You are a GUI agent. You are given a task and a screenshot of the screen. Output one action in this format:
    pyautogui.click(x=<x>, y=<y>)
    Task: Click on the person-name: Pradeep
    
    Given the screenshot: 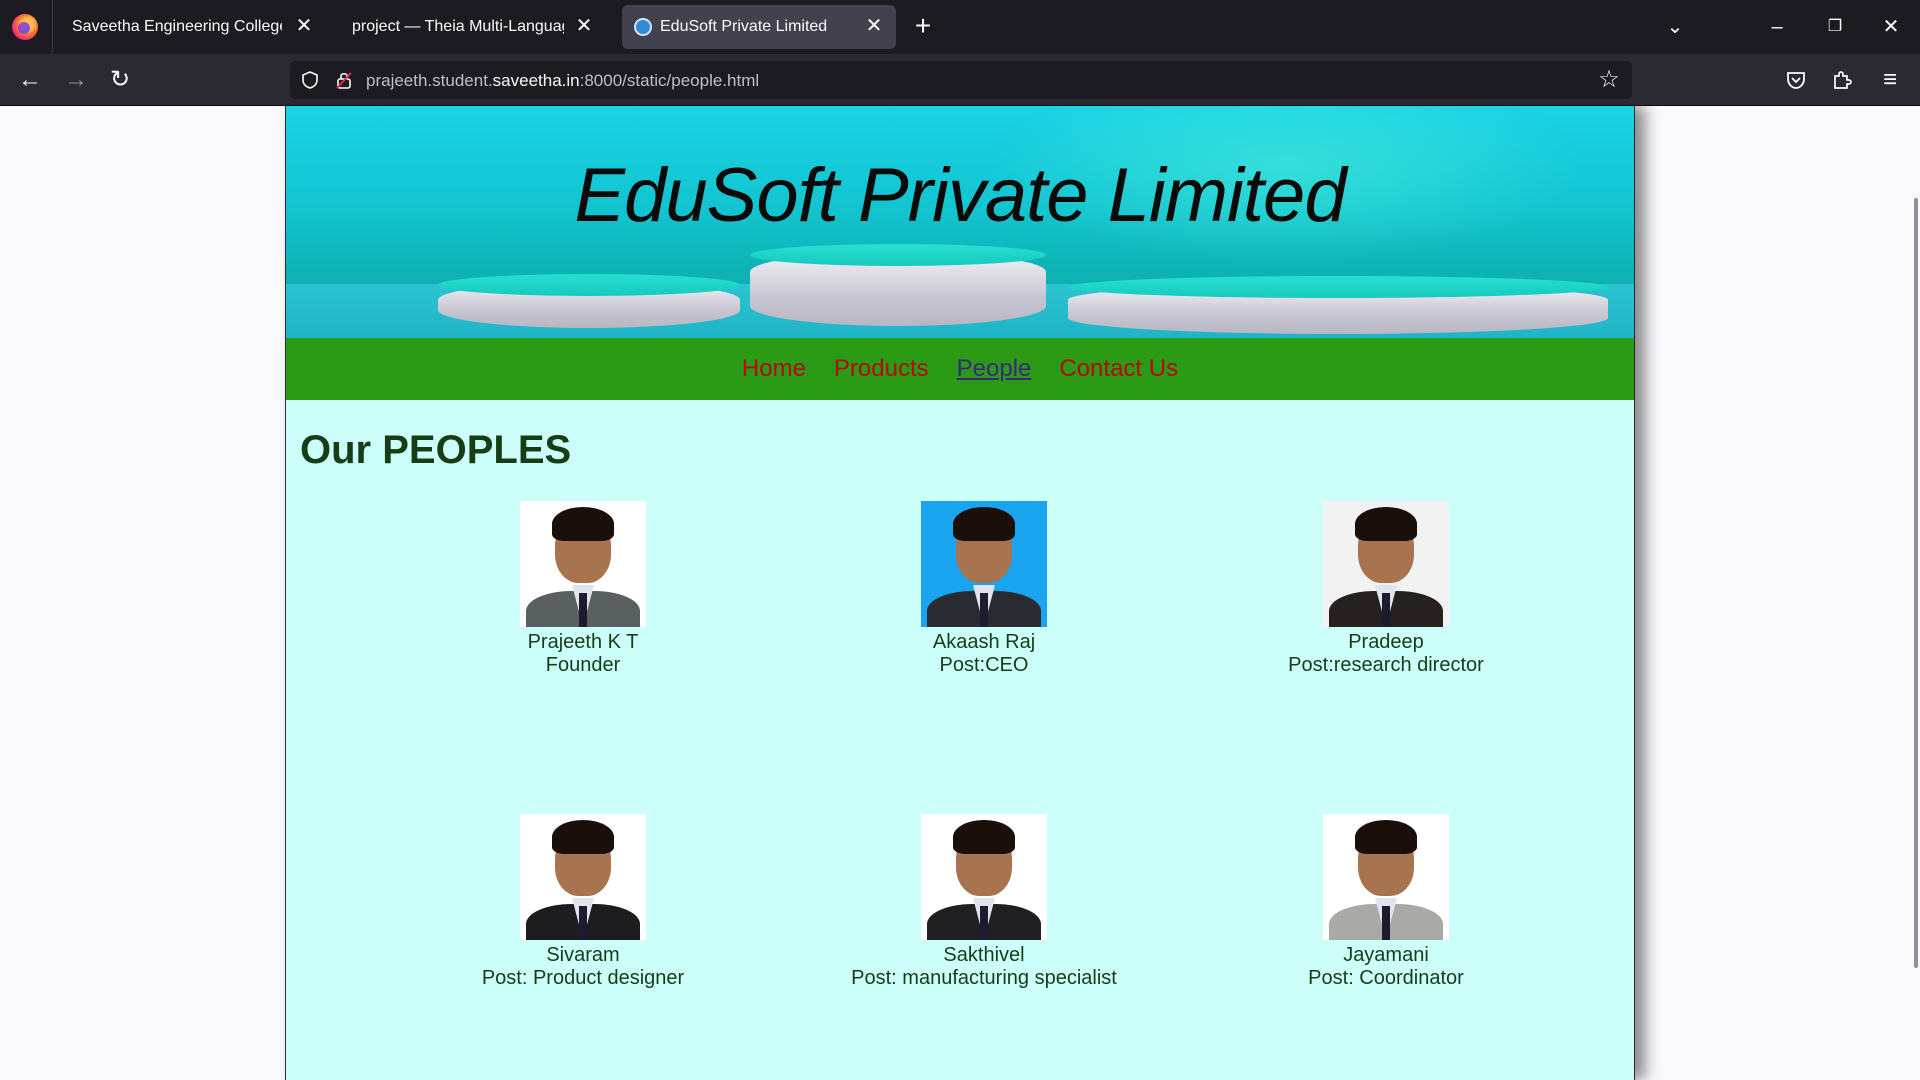 What is the action you would take?
    pyautogui.click(x=1386, y=642)
    